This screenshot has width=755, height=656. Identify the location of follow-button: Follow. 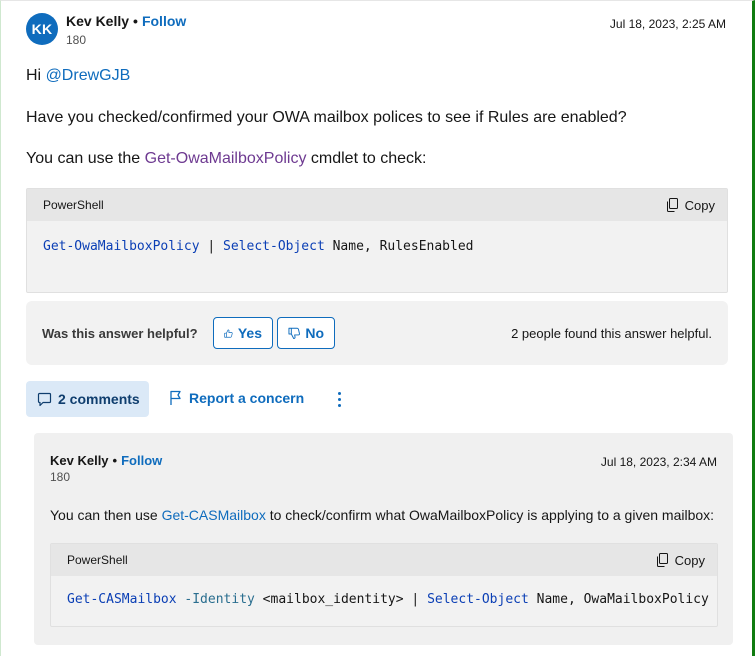
(164, 21).